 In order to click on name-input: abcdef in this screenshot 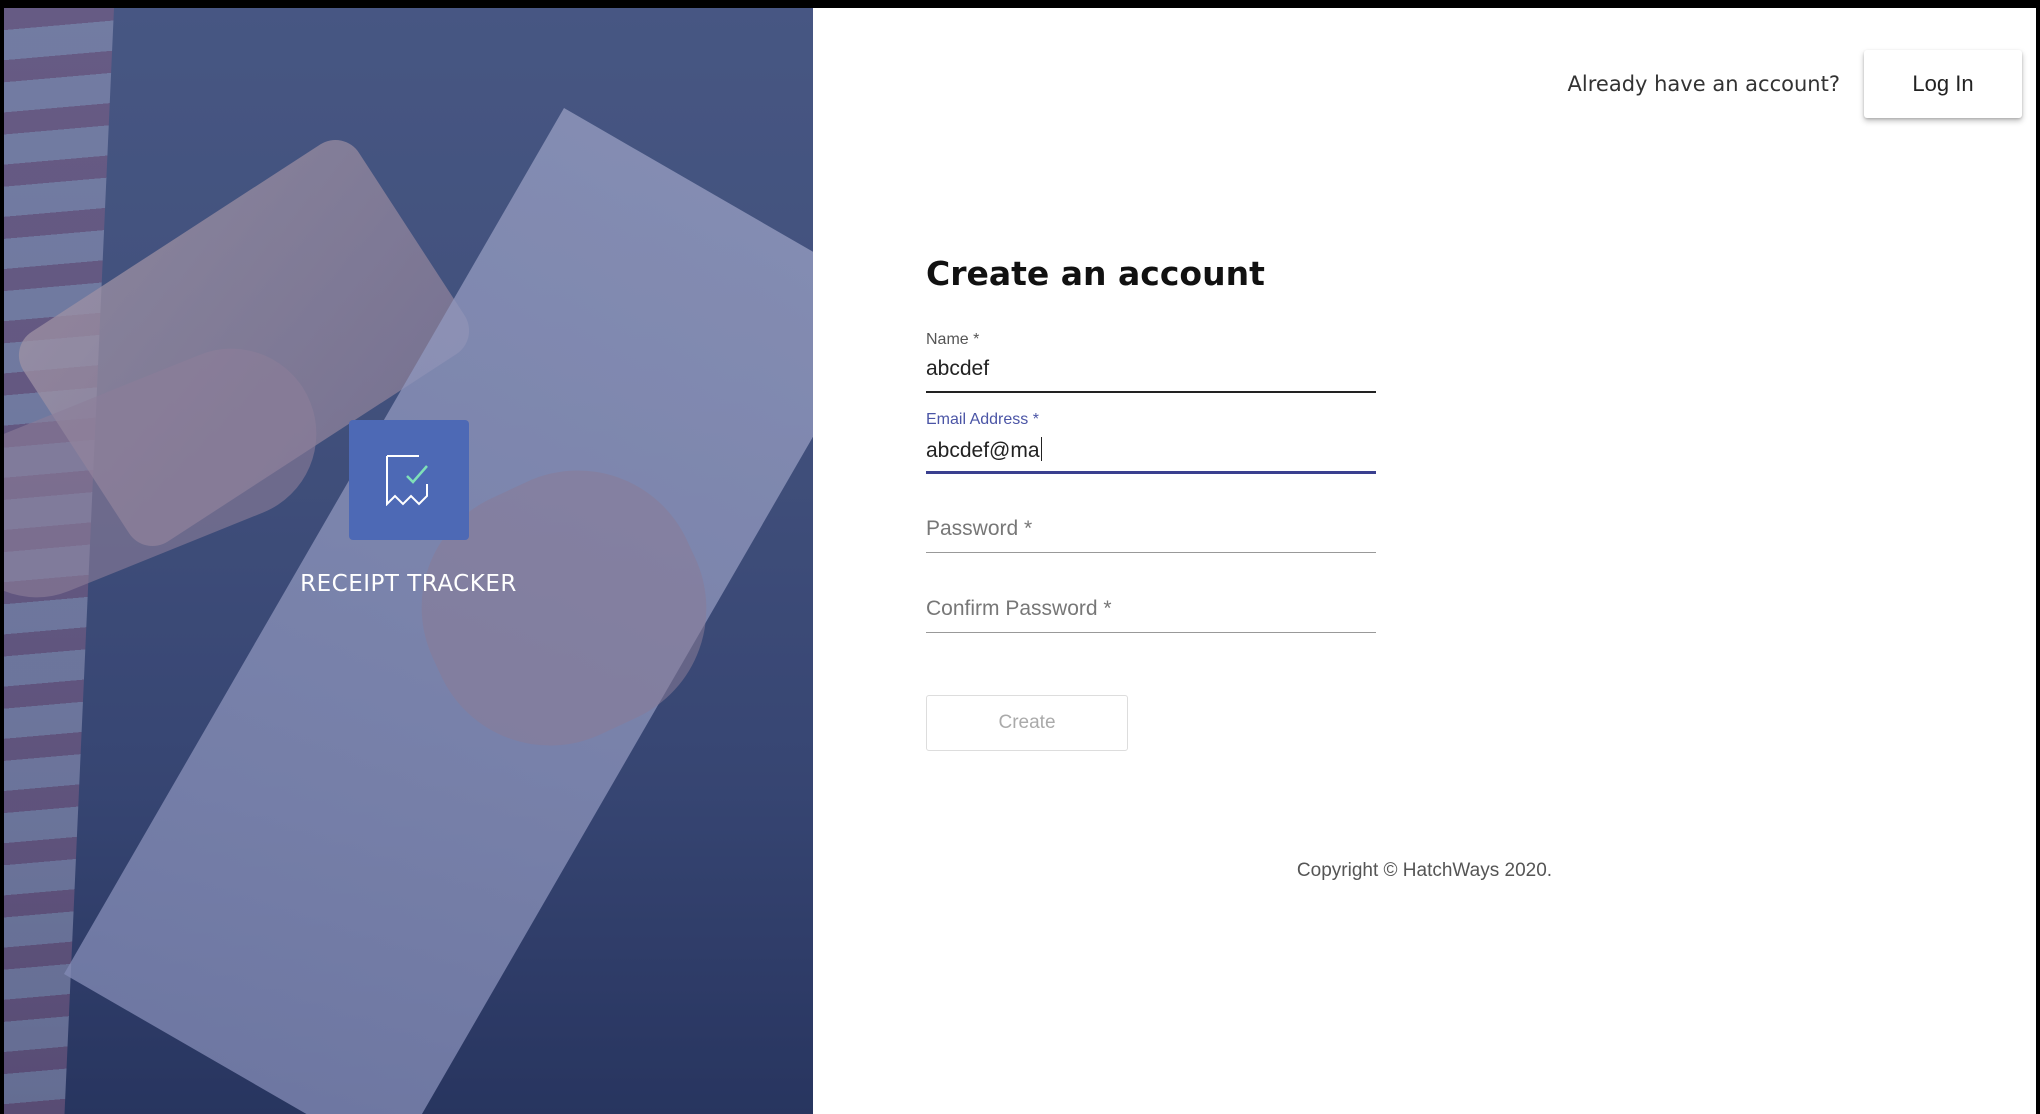, I will do `click(957, 369)`.